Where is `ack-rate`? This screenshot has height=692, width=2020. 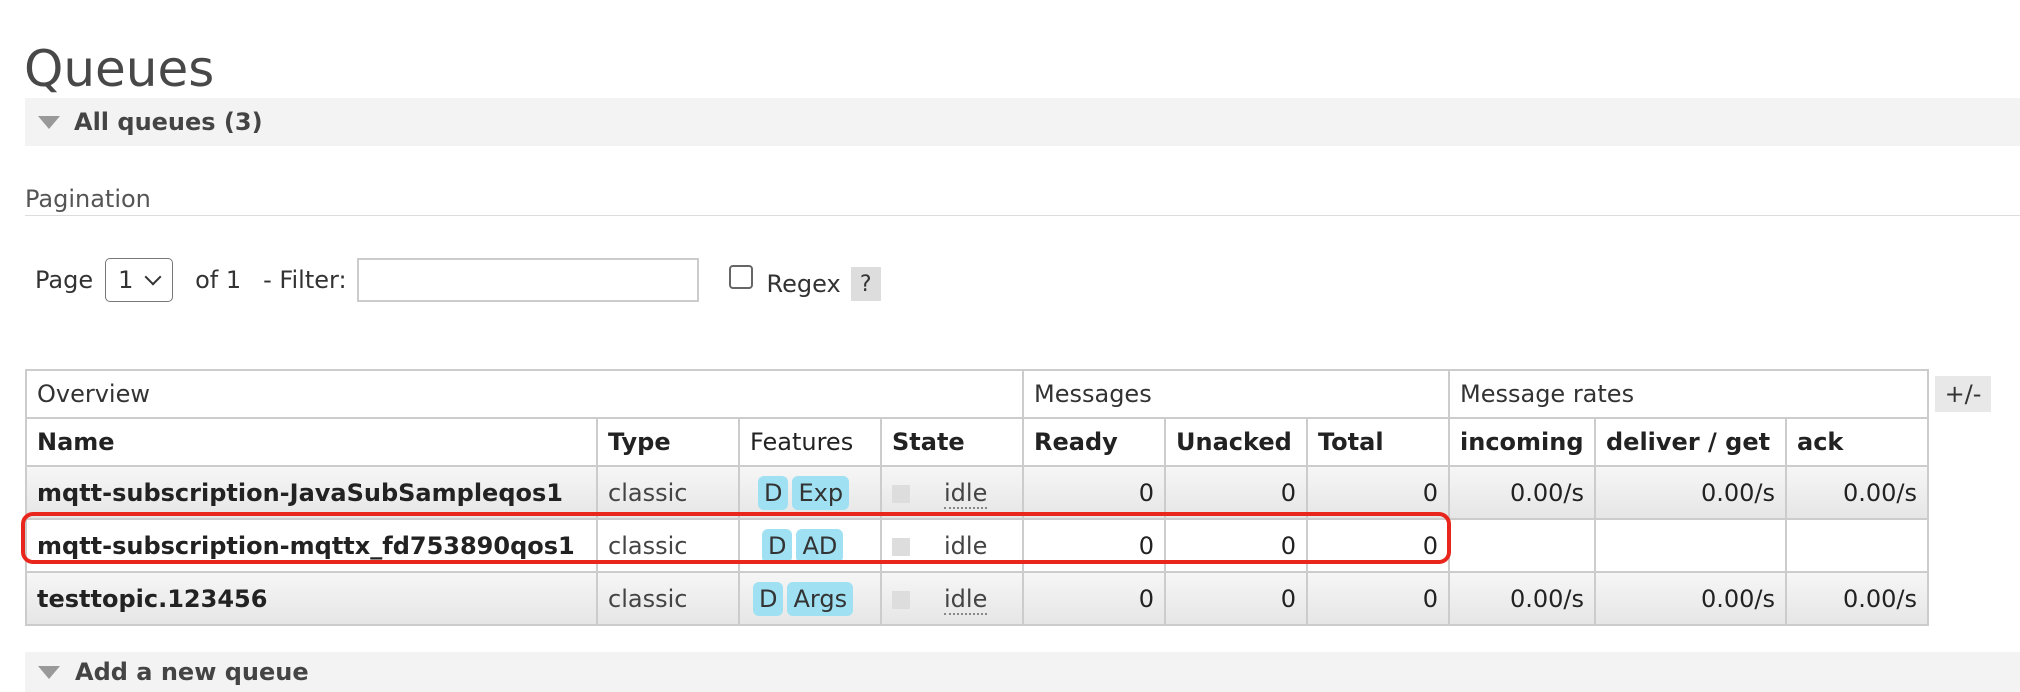 ack-rate is located at coordinates (1857, 545).